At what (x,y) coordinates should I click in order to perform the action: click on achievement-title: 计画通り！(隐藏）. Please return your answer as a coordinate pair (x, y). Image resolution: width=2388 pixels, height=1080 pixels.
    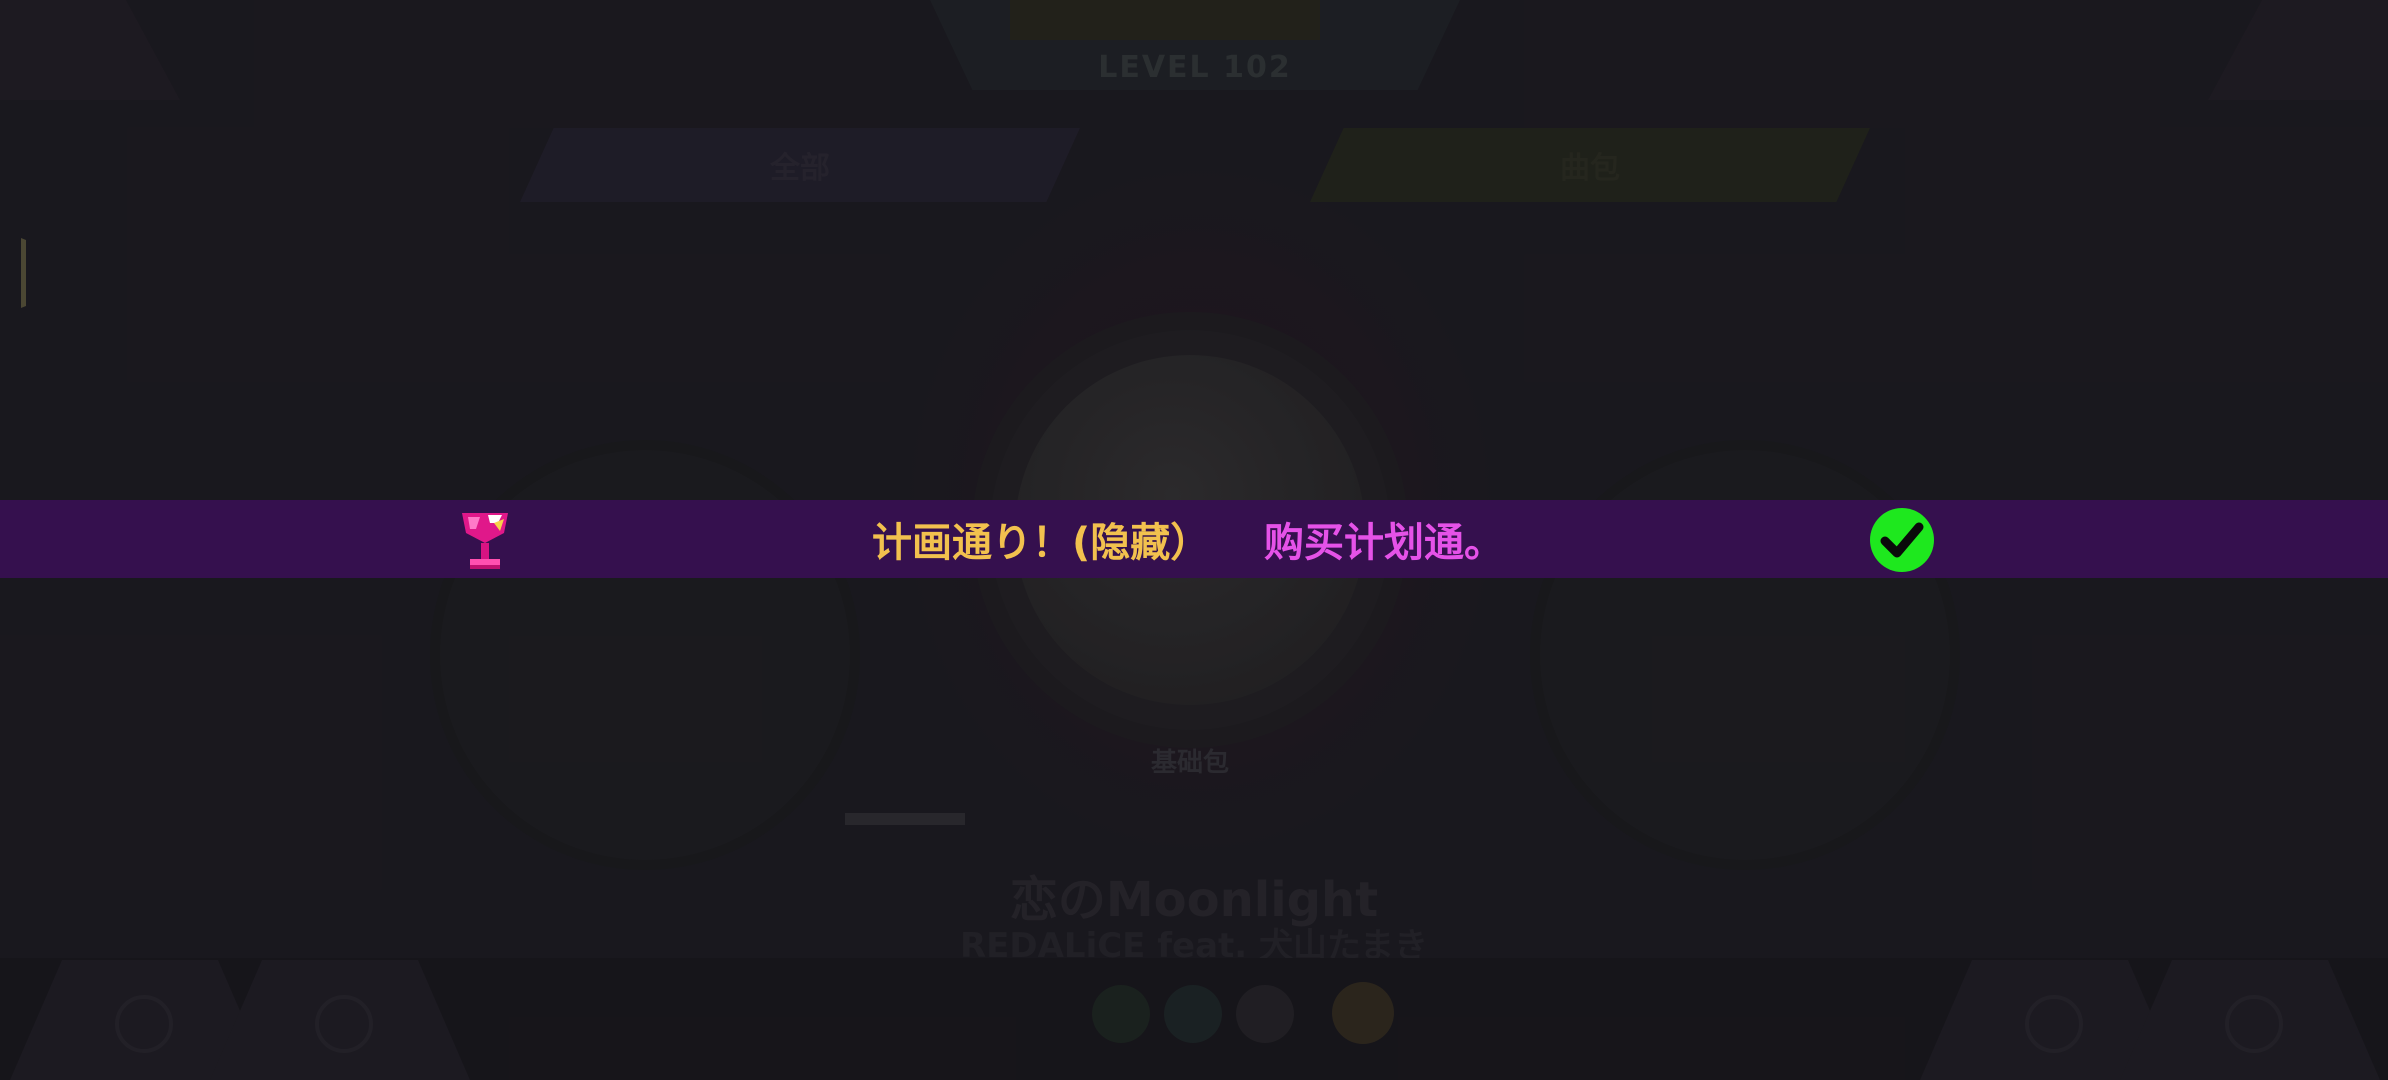
    Looking at the image, I should click on (1041, 543).